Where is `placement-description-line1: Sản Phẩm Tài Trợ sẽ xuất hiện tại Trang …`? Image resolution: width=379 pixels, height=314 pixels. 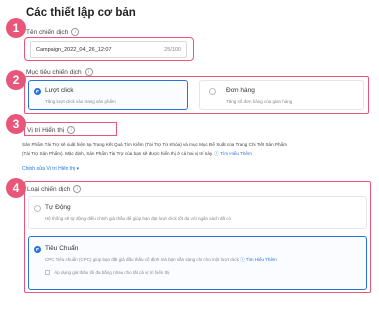
placement-description-line1: Sản Phẩm Tài Trợ sẽ xuất hiện tại Trang … is located at coordinates (154, 144).